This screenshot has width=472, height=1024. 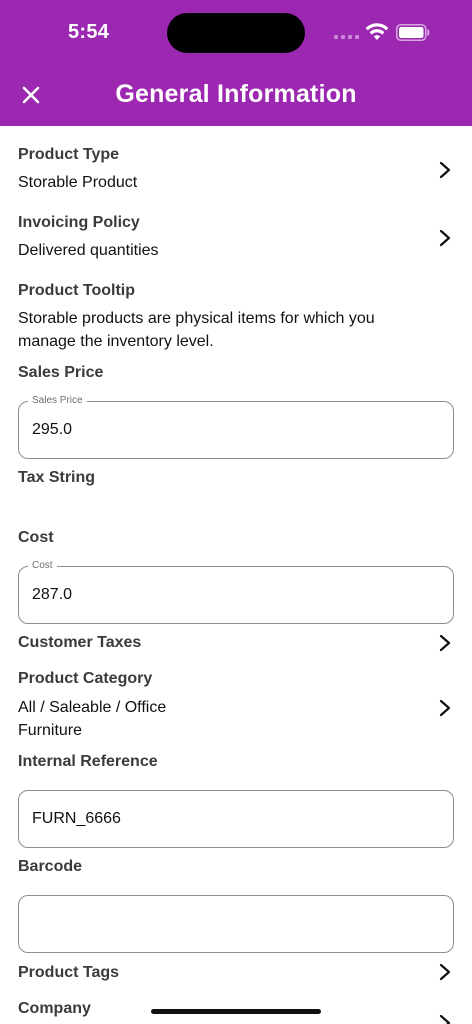 What do you see at coordinates (236, 819) in the screenshot?
I see `internal-reference-input: FURN_6666` at bounding box center [236, 819].